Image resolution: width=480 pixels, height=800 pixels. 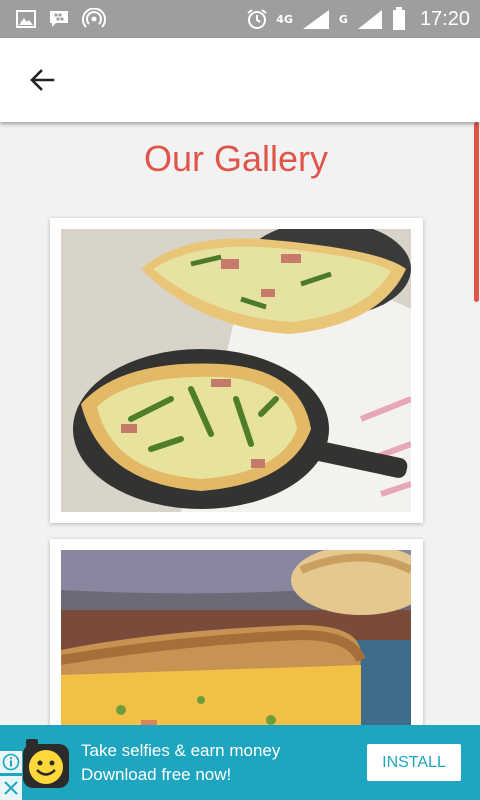 I want to click on status-bar-right: 4G G 17:20, so click(x=363, y=19).